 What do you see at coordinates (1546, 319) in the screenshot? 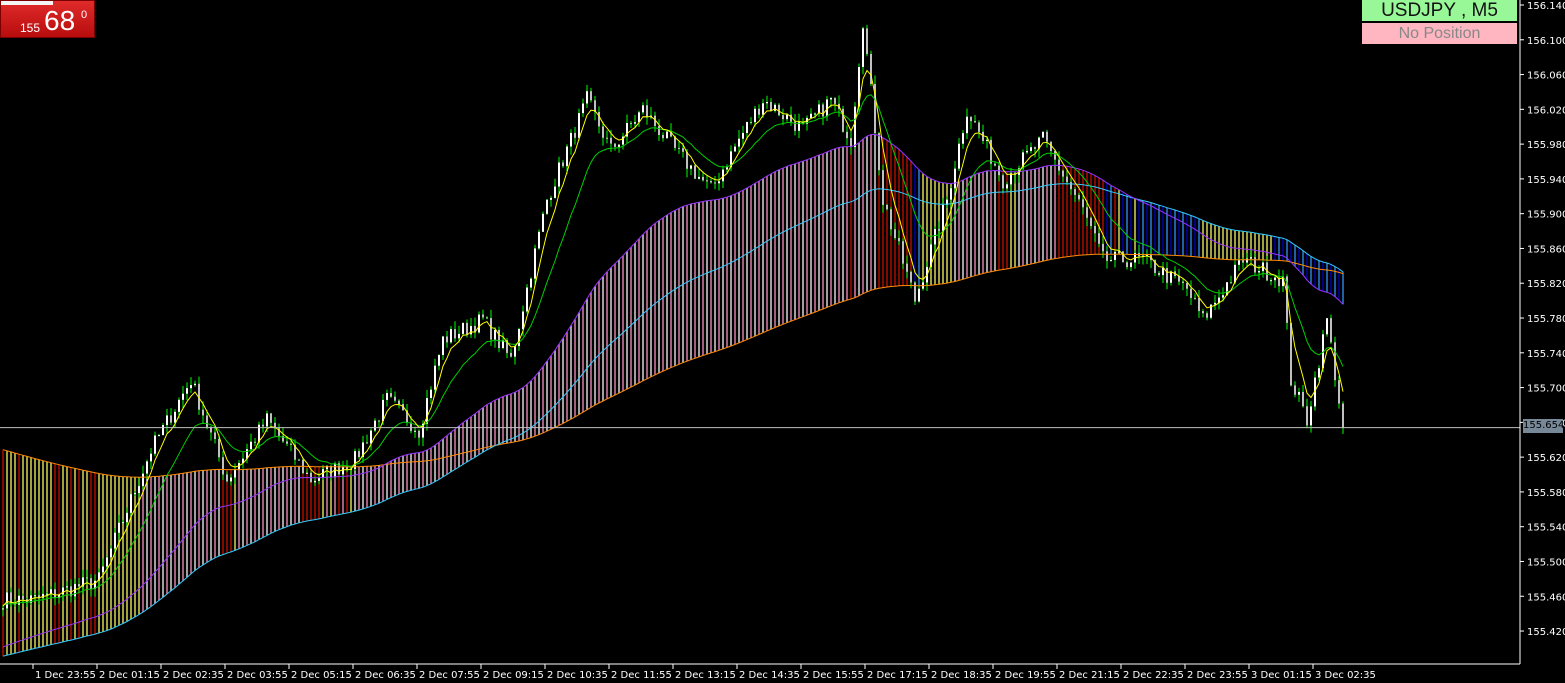
I see `price-tick-label: 155.780` at bounding box center [1546, 319].